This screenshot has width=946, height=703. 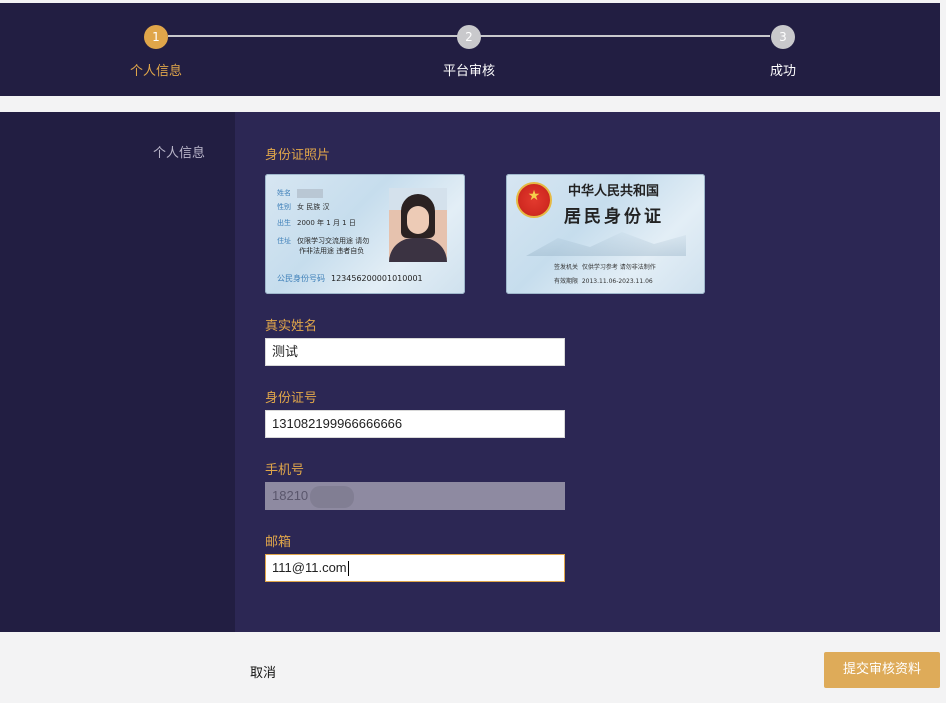 What do you see at coordinates (278, 542) in the screenshot?
I see `email-label: 邮箱` at bounding box center [278, 542].